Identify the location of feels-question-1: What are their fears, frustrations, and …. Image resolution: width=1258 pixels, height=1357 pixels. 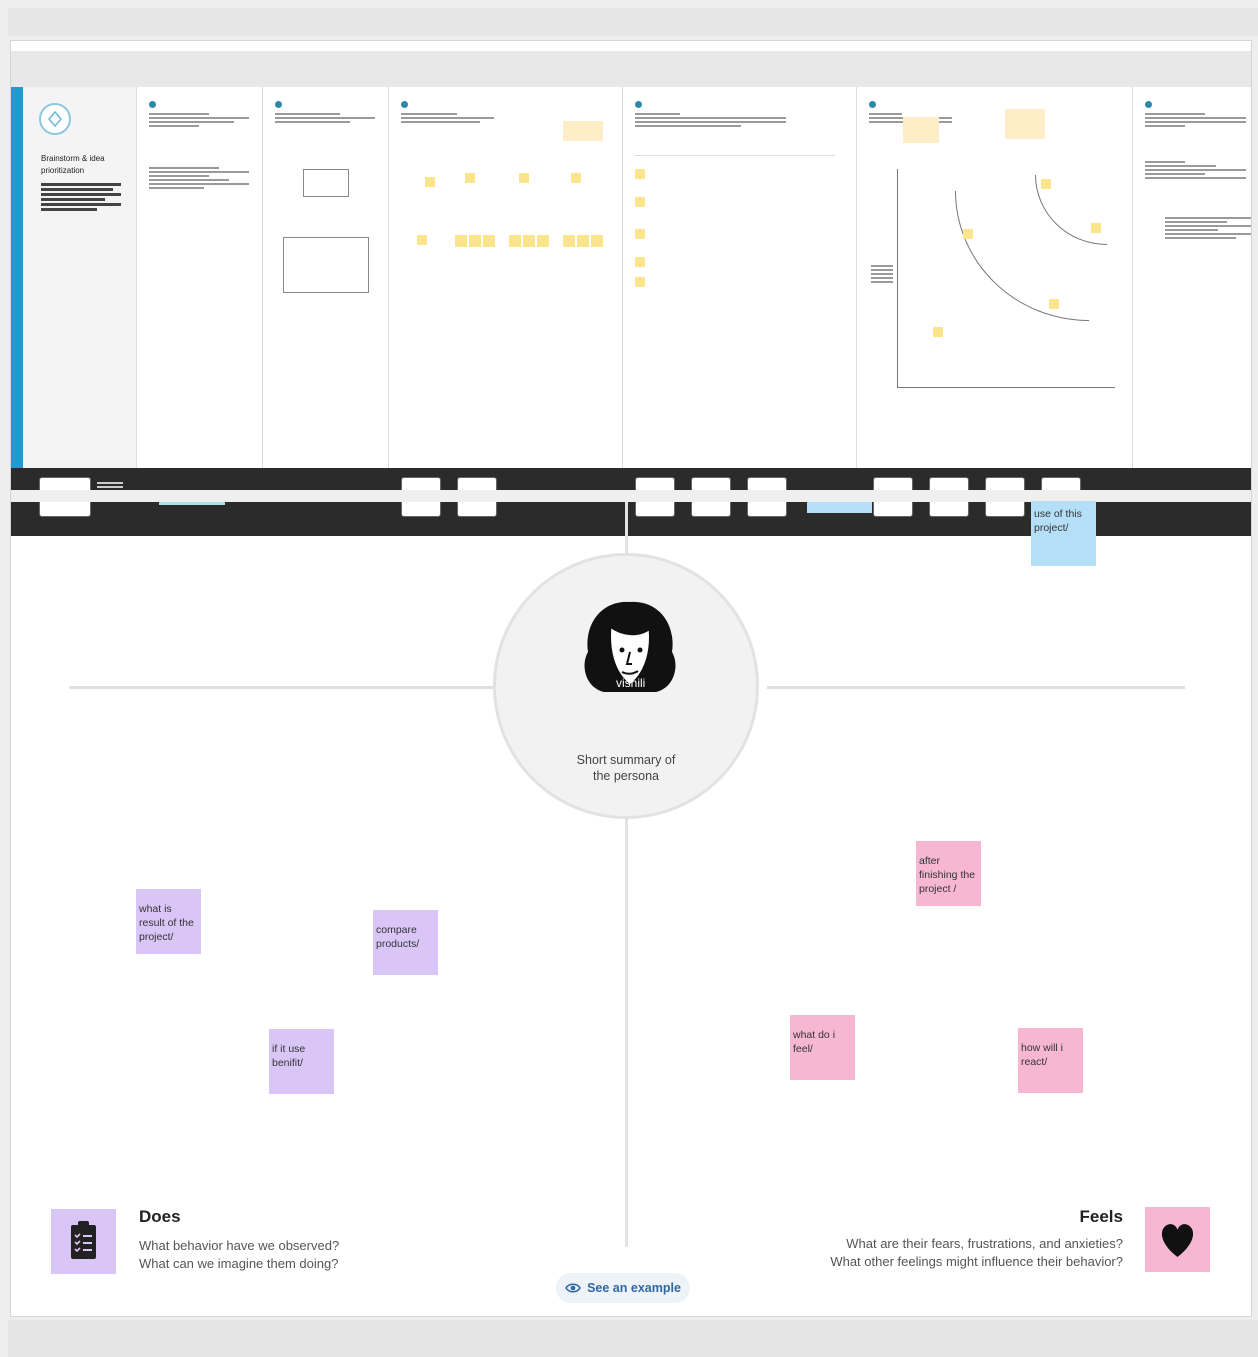
(984, 1243).